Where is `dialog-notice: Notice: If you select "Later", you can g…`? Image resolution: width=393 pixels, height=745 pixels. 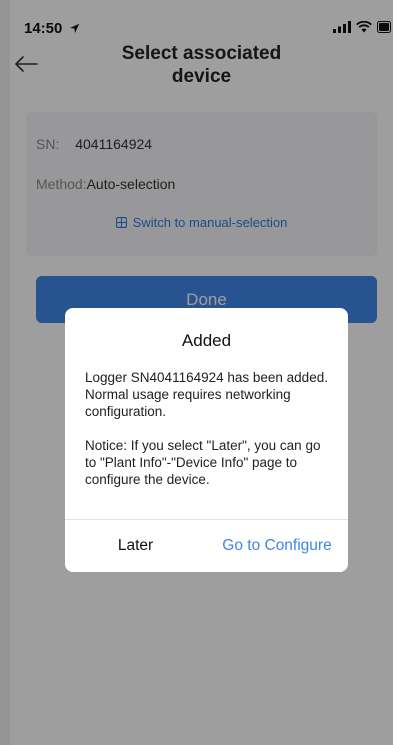
dialog-notice: Notice: If you select "Later", you can g… is located at coordinates (203, 462).